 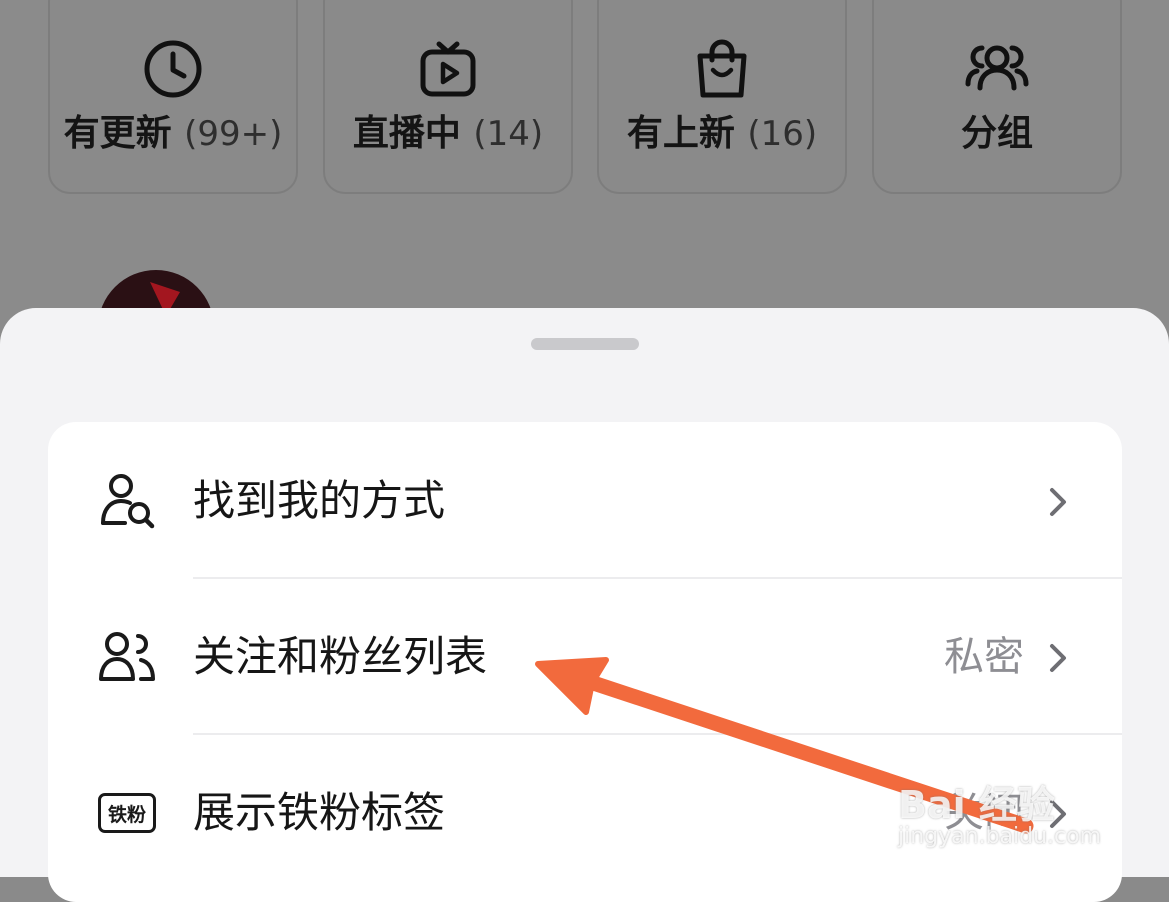 I want to click on tile-count: (14), so click(x=508, y=134).